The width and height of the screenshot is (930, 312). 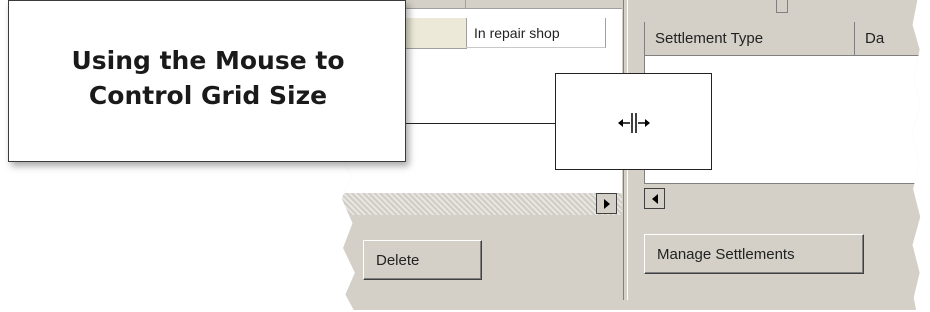 What do you see at coordinates (634, 123) in the screenshot?
I see `resize-cursor-icon` at bounding box center [634, 123].